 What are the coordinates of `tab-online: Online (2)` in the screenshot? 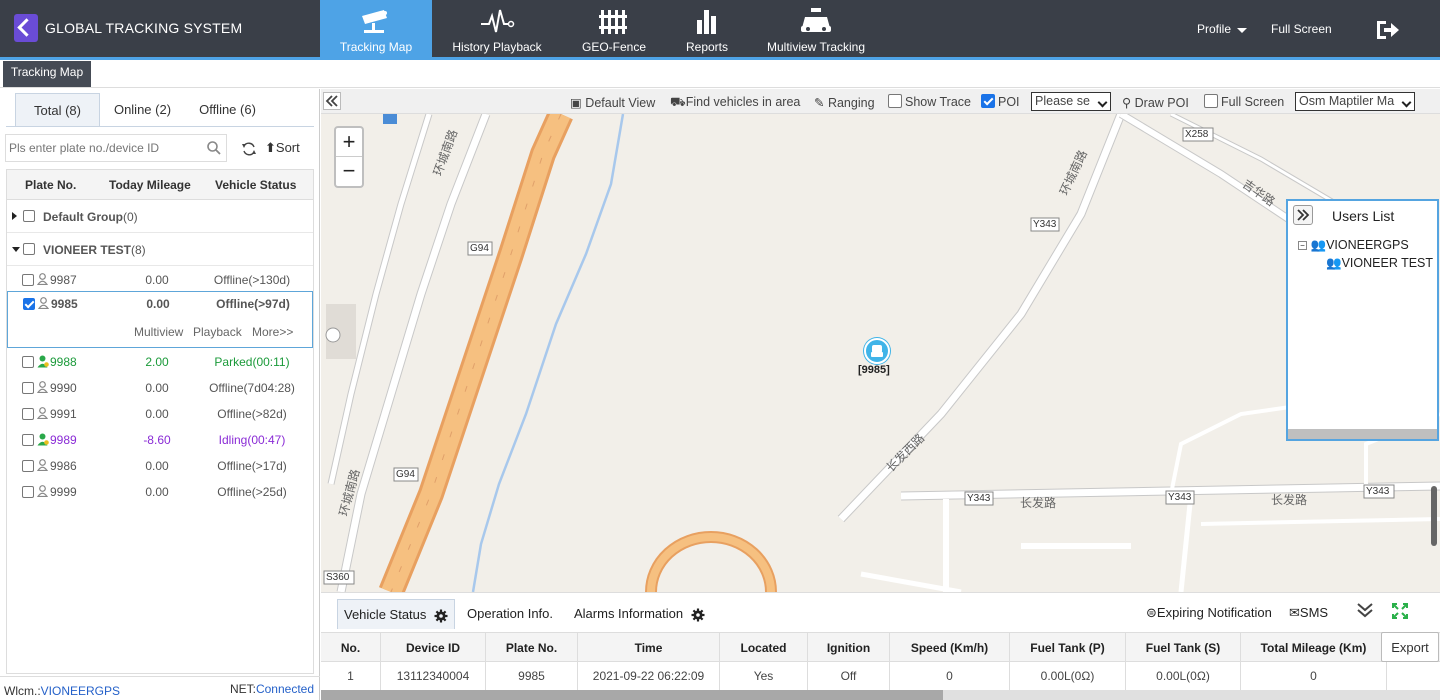 It's located at (142, 110).